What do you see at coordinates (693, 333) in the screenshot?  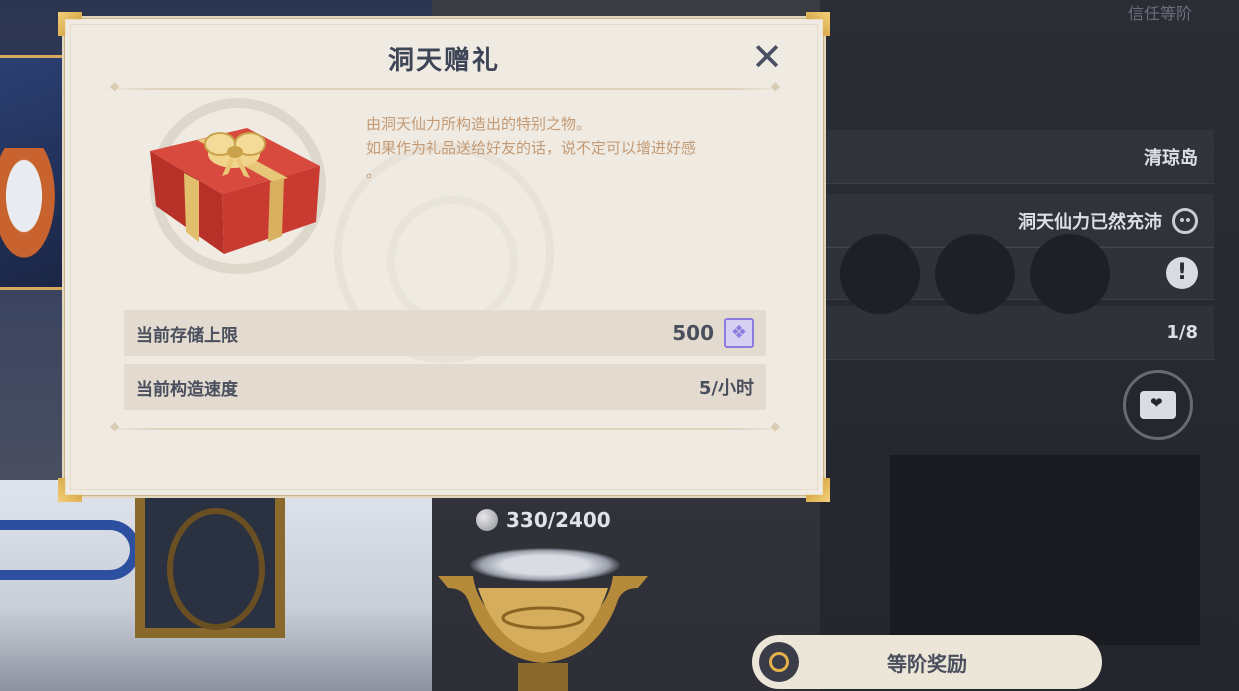 I see `stat-value: 500` at bounding box center [693, 333].